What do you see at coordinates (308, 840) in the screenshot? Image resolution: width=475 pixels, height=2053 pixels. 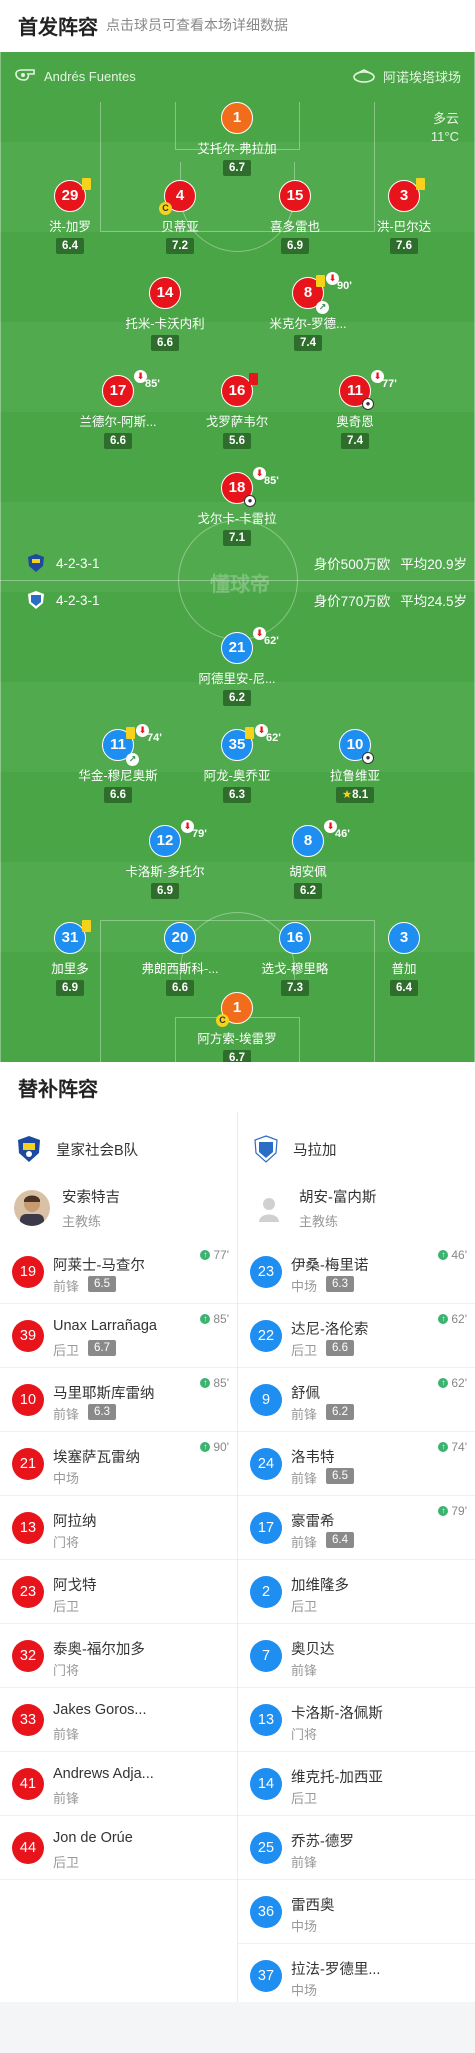 I see `player-number: 8` at bounding box center [308, 840].